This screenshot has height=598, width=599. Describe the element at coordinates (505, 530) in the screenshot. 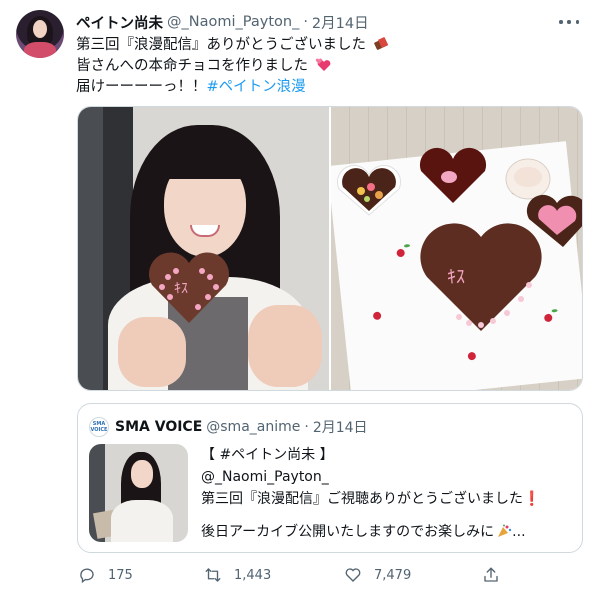

I see `party-popper-icon` at that location.